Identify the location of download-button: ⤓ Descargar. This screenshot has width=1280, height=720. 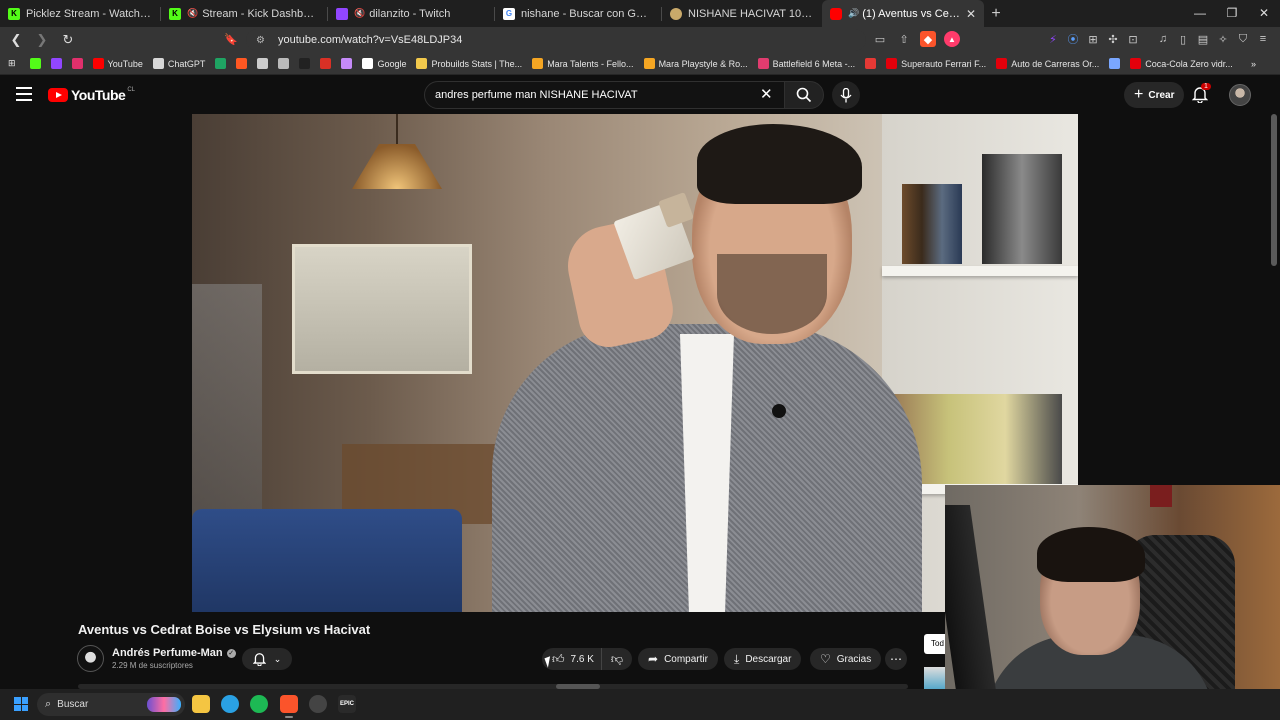
(763, 659).